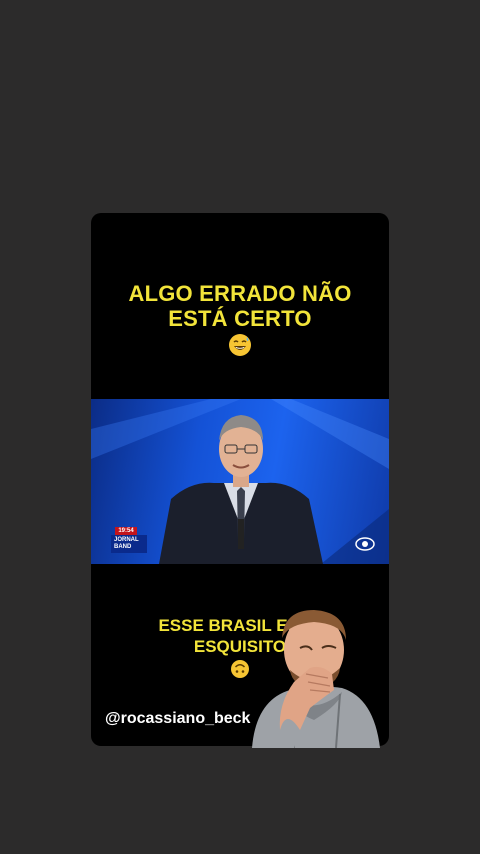 This screenshot has height=854, width=480. I want to click on clock-label: 19:54, so click(126, 531).